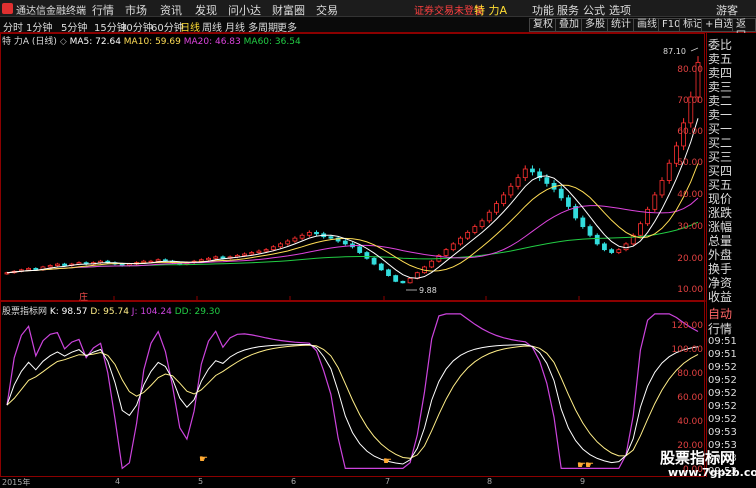  I want to click on menu-item-caifuquan: 财富圈, so click(288, 10).